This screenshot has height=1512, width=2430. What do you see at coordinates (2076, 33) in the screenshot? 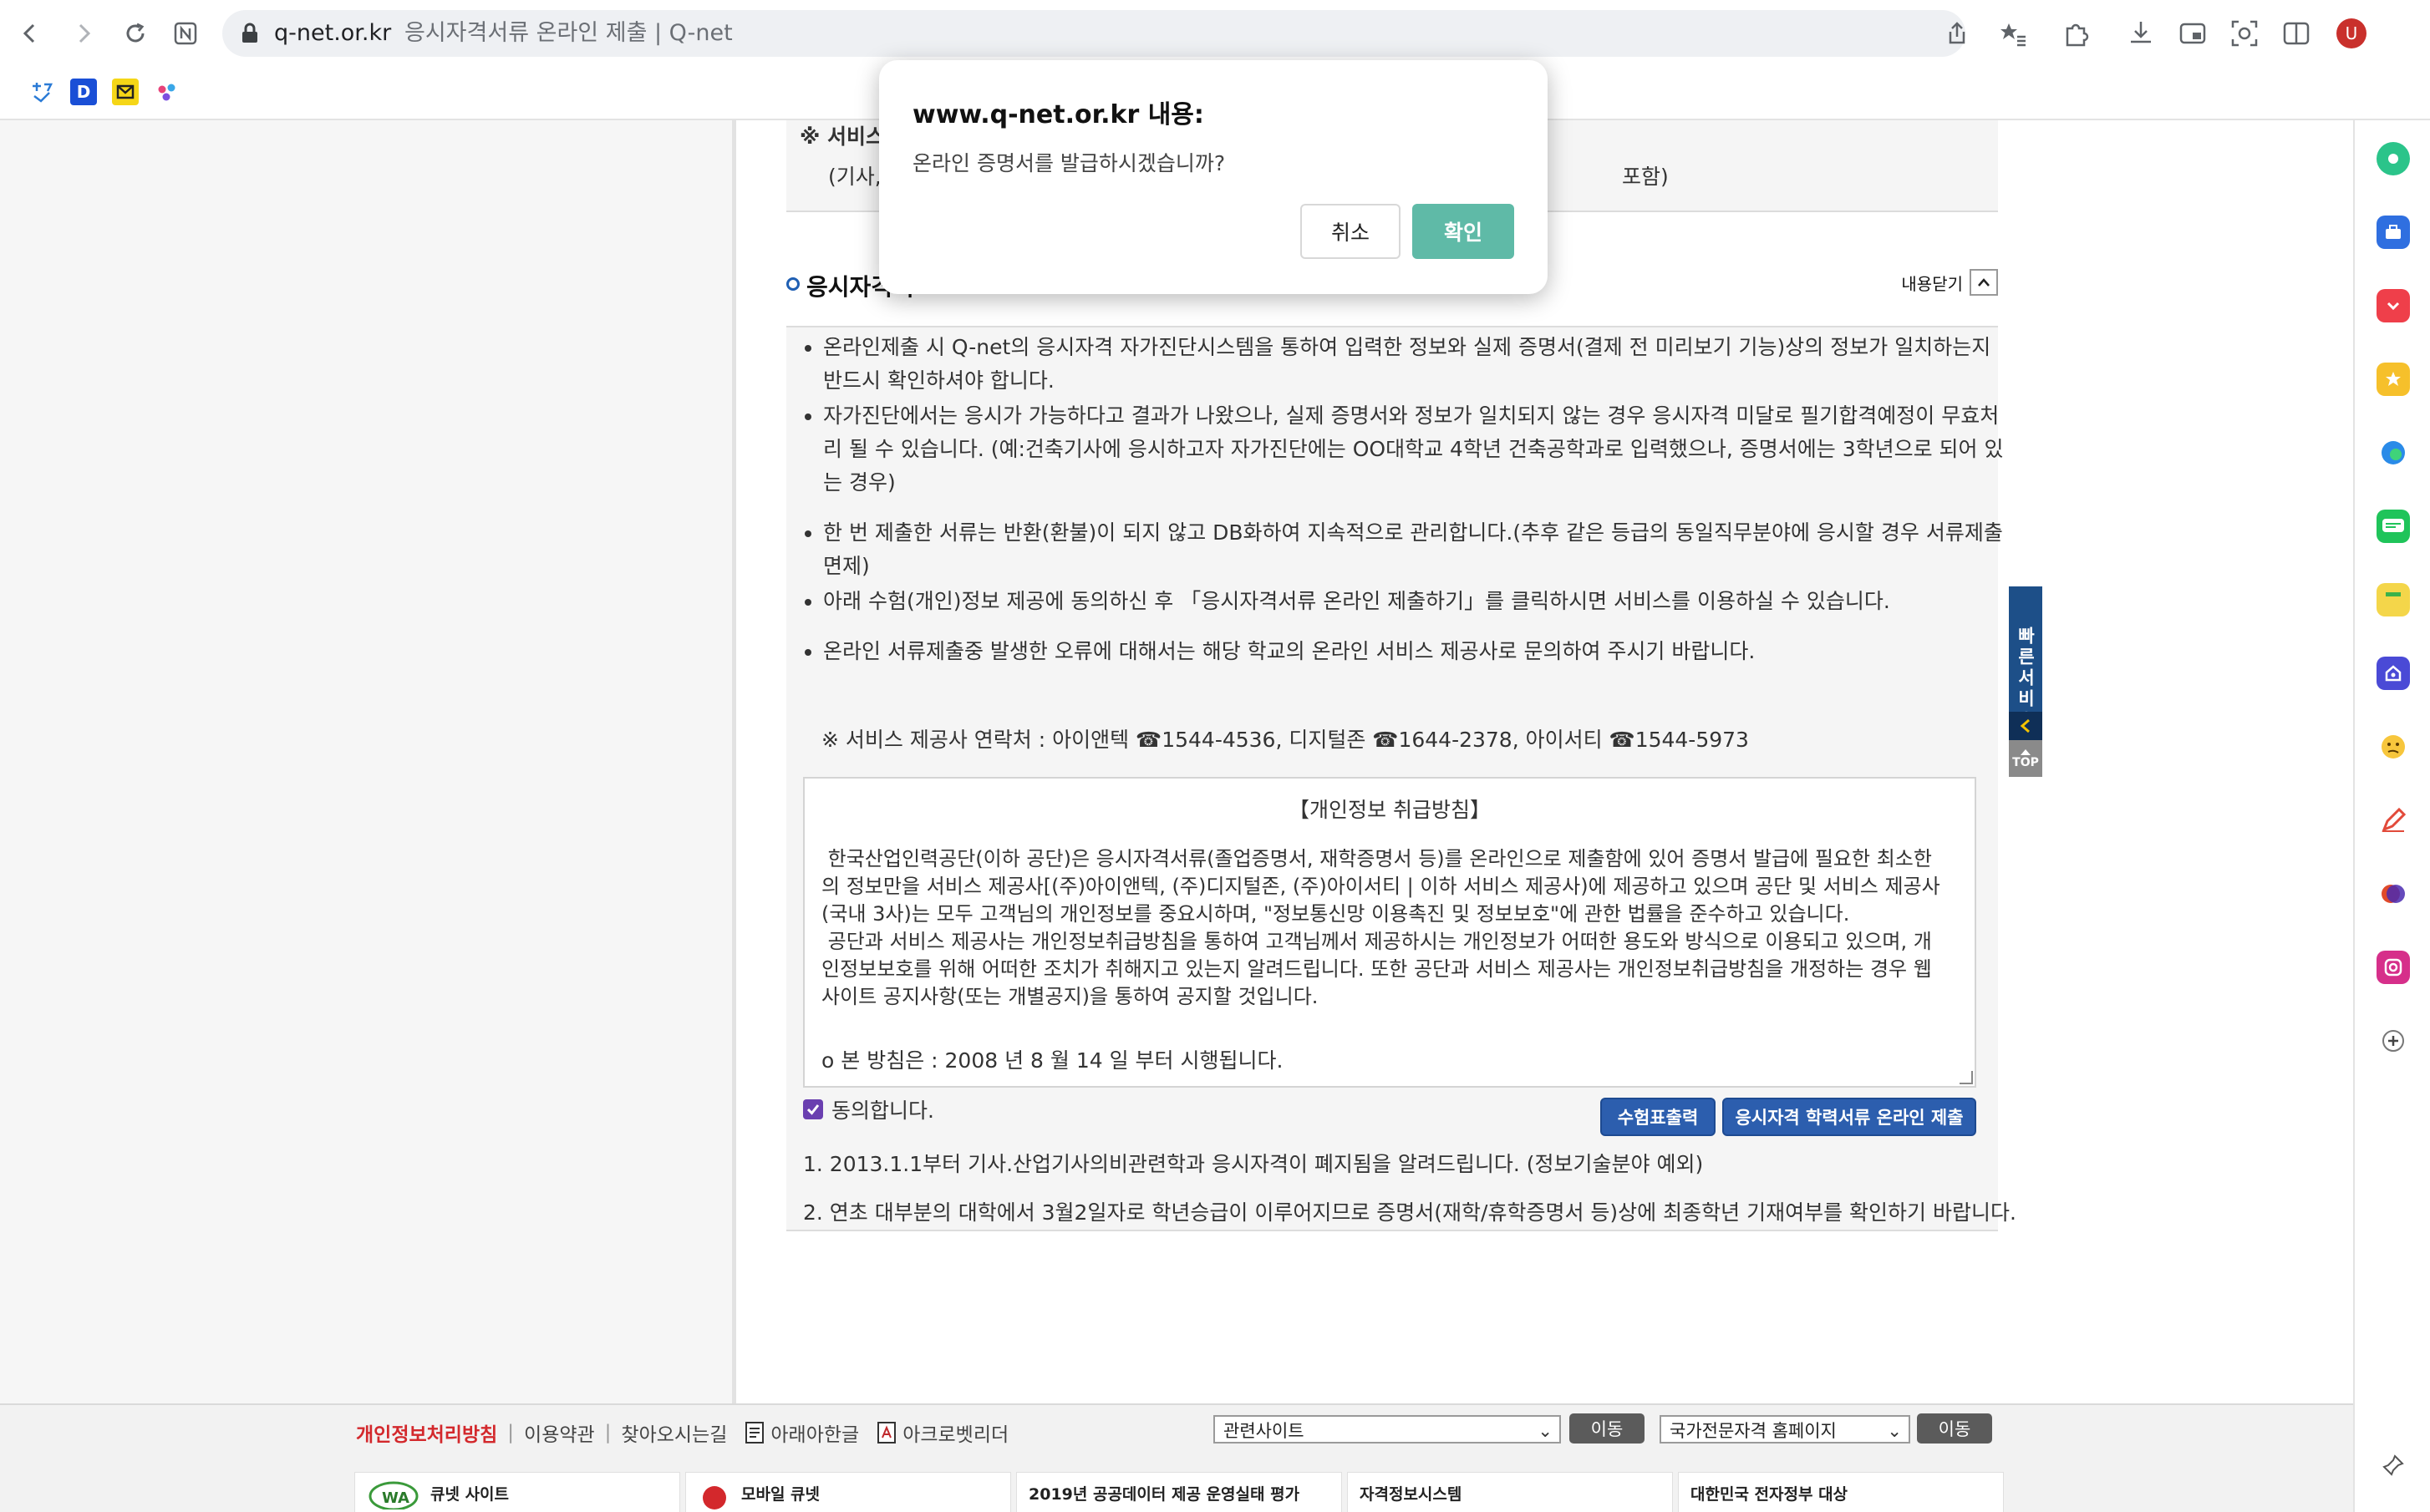
I see `extensions-puzzle-icon` at bounding box center [2076, 33].